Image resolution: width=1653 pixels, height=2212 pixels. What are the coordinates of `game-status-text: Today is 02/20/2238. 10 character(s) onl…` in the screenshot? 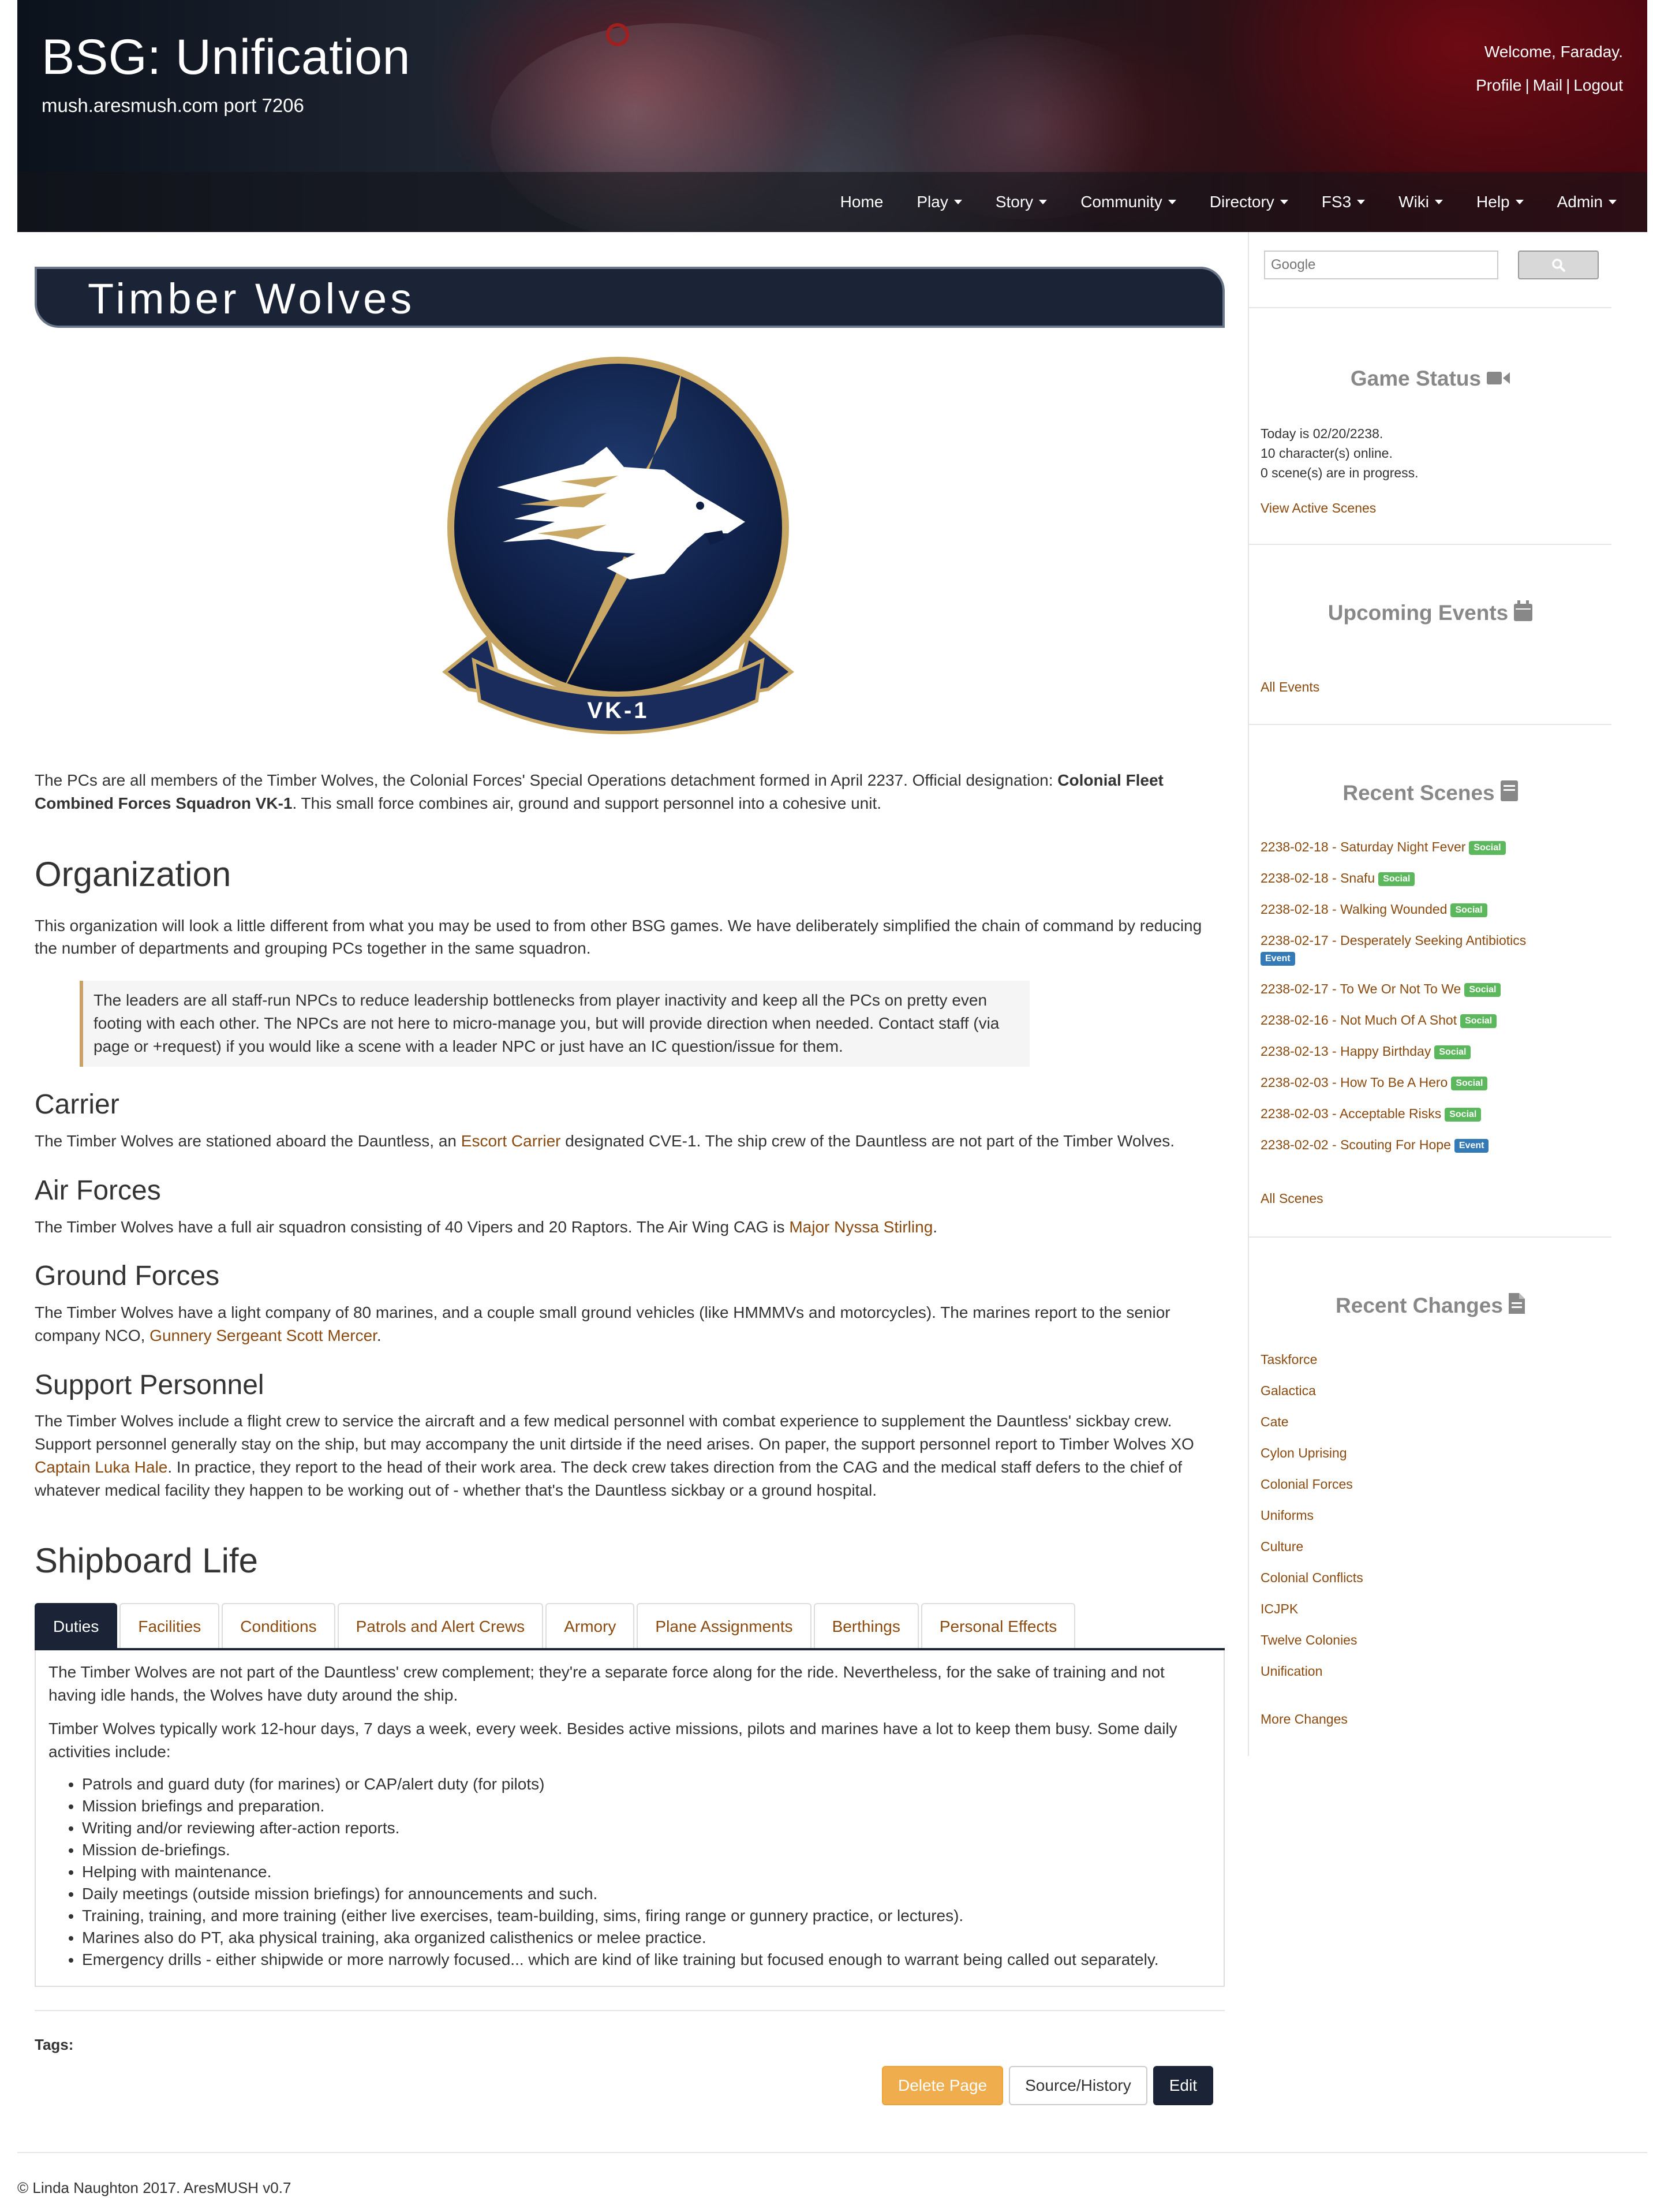 It's located at (1340, 454).